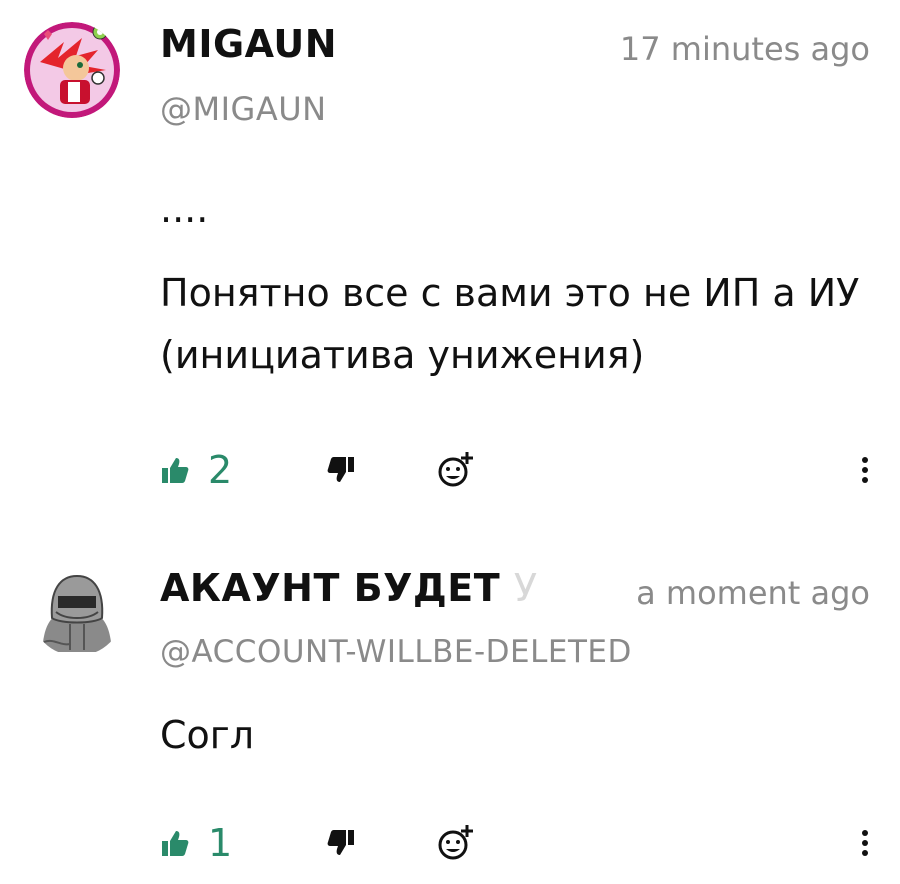 The height and width of the screenshot is (884, 900). What do you see at coordinates (515, 470) in the screenshot?
I see `comment-actions: 2` at bounding box center [515, 470].